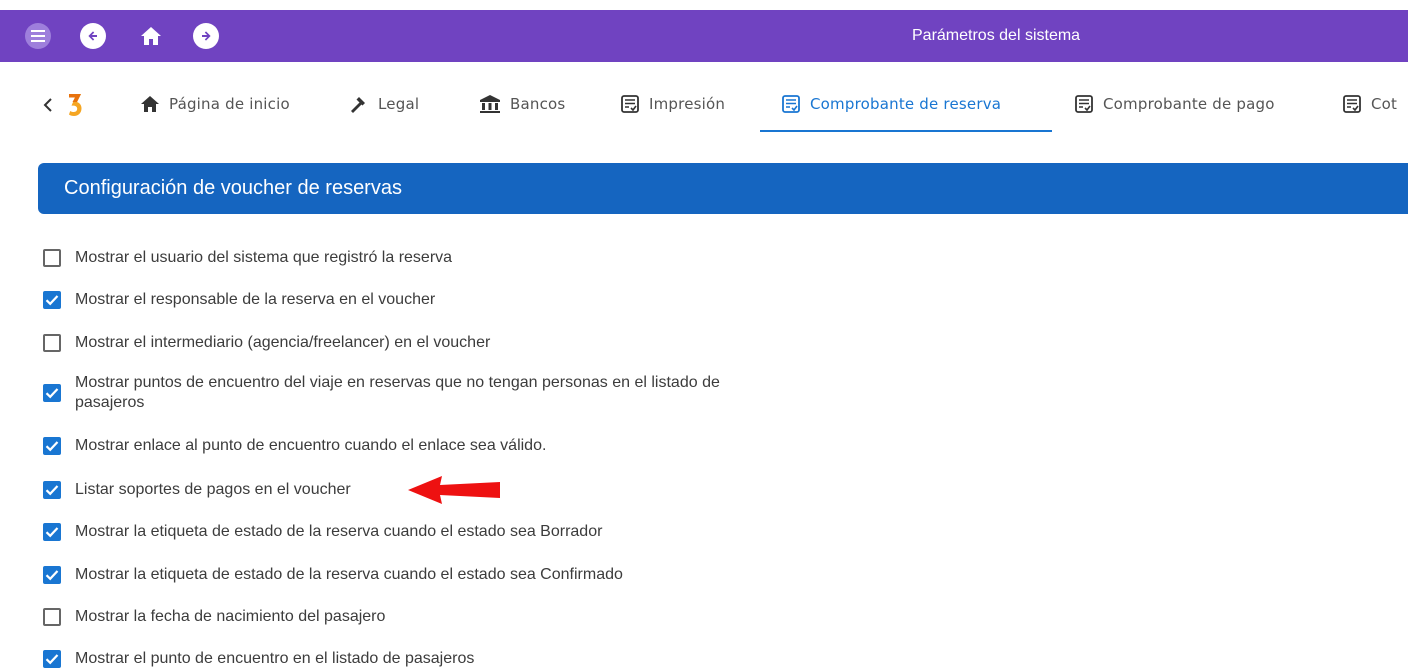 The image size is (1408, 669). Describe the element at coordinates (359, 104) in the screenshot. I see `gavel-icon` at that location.